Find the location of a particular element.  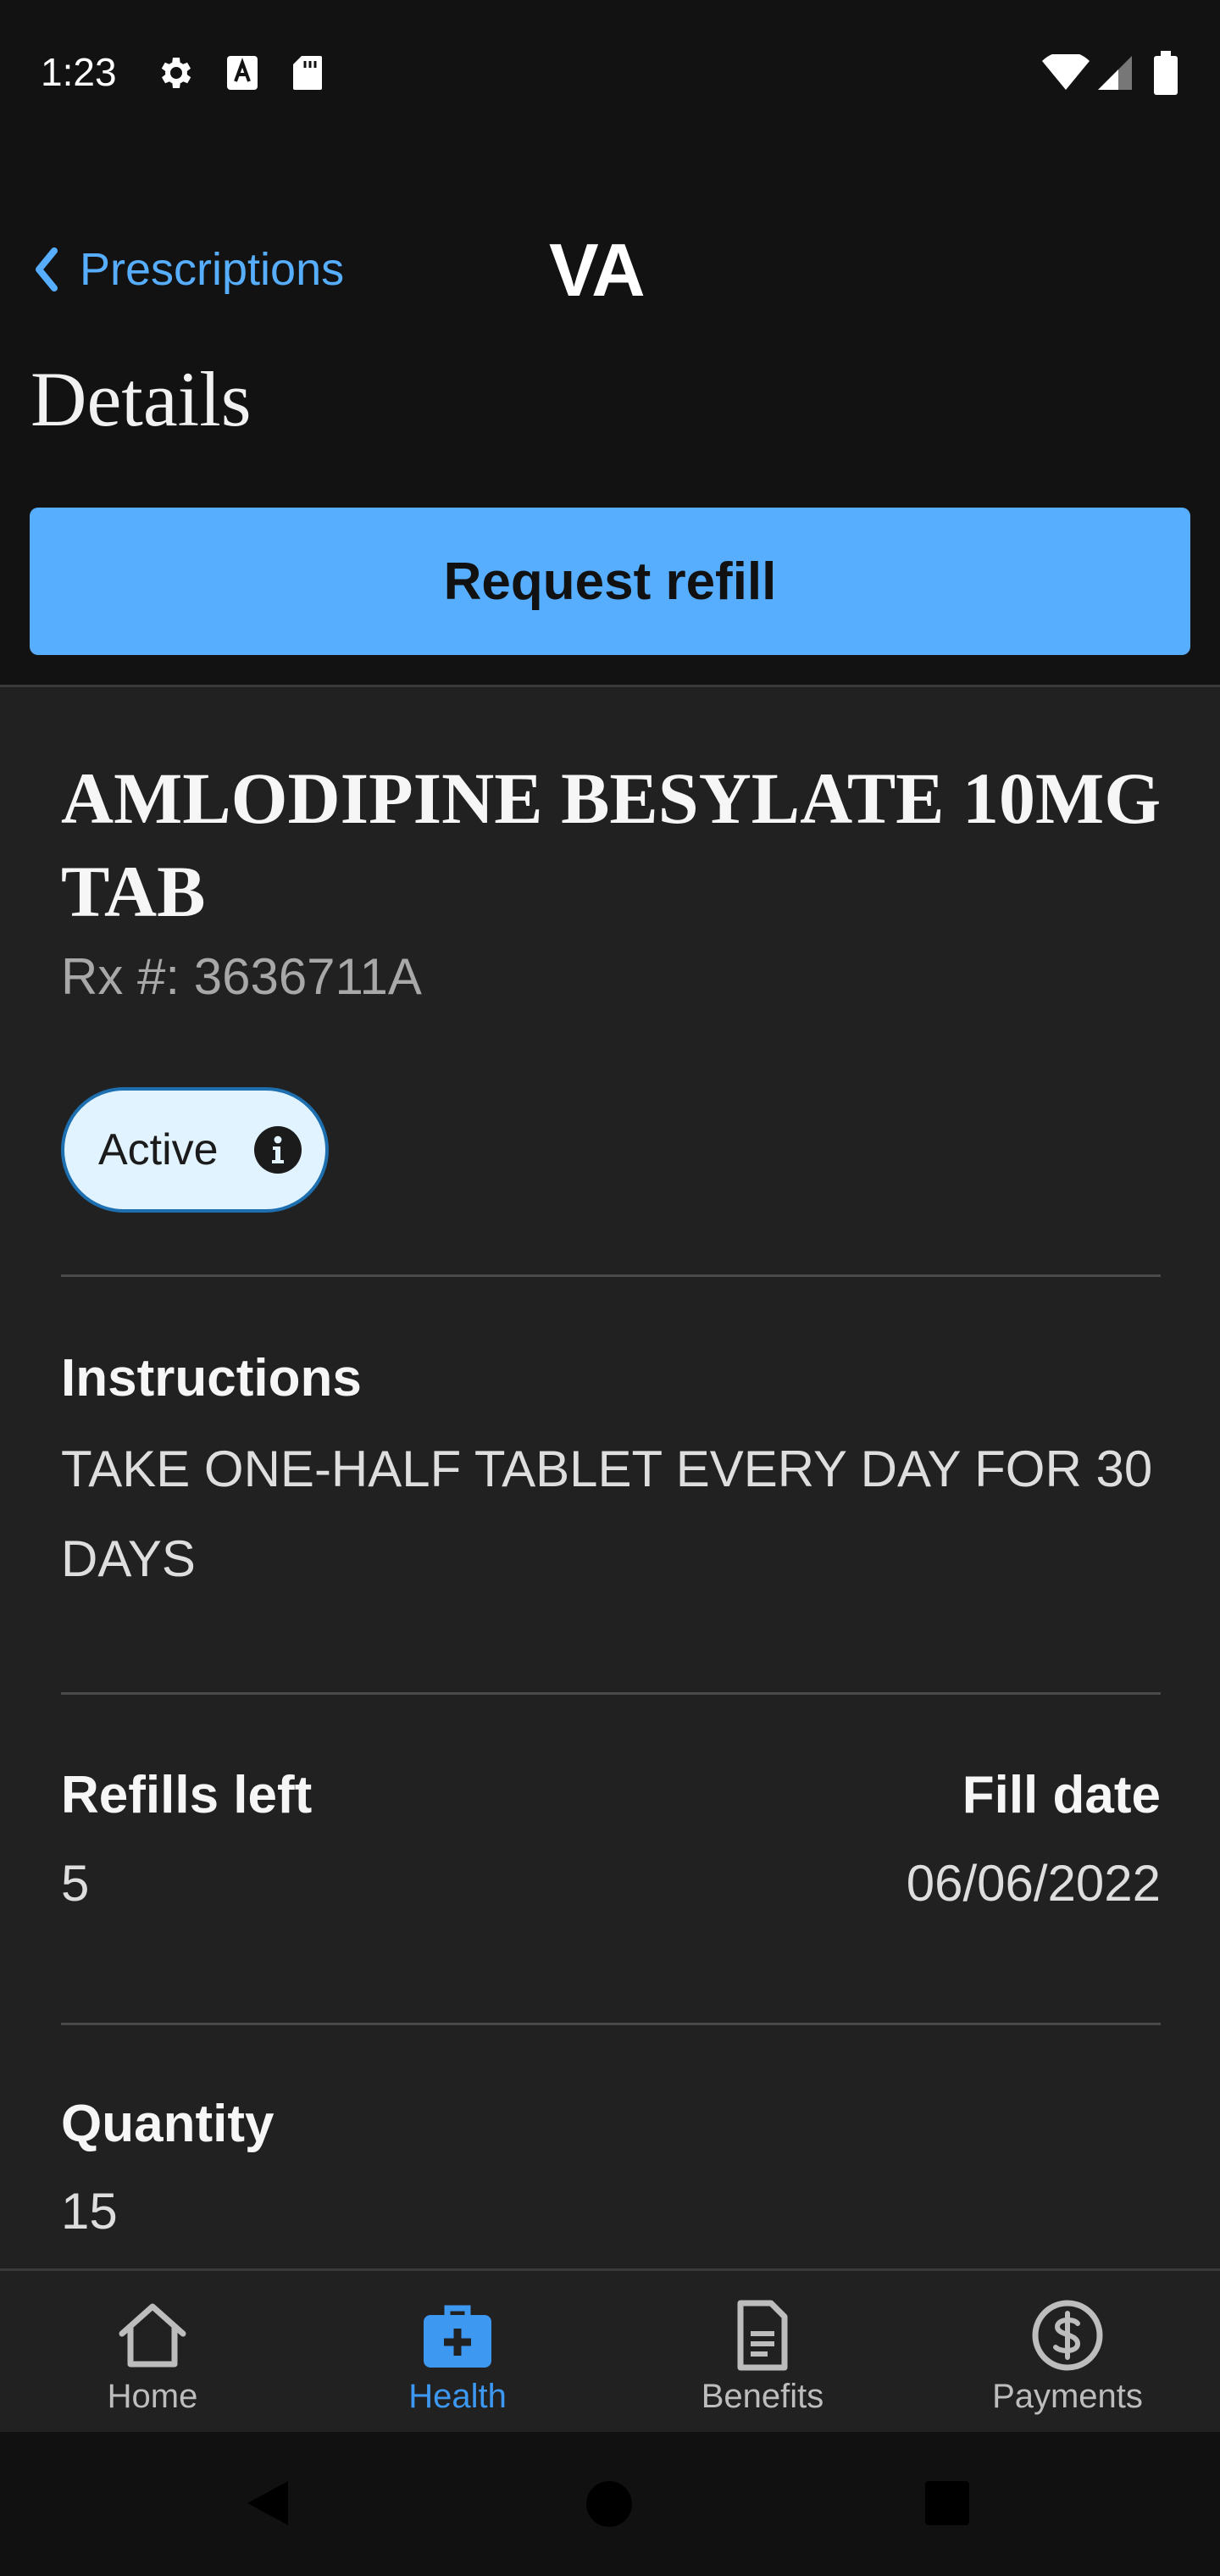

instructions-label: Instructions is located at coordinates (211, 1378).